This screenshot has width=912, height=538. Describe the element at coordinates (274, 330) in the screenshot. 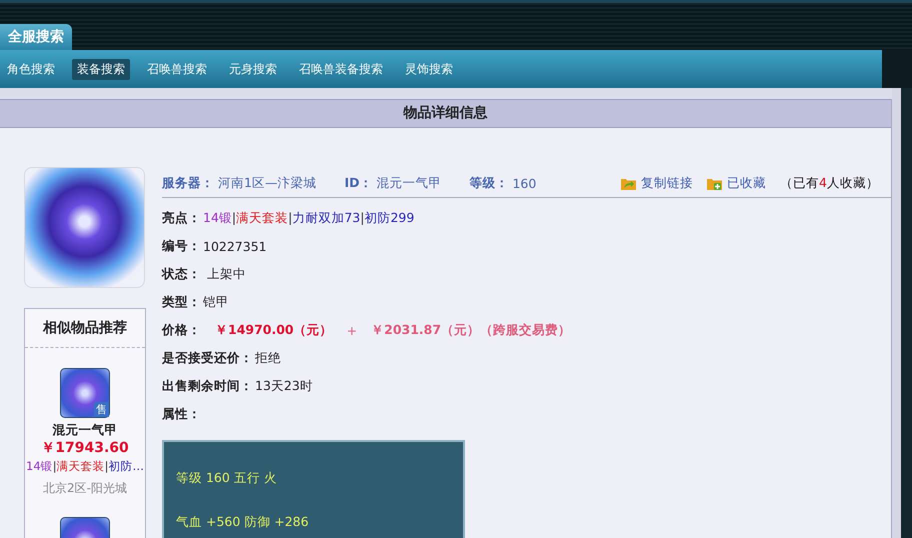

I see `price-value: ￥14970.00（元）` at that location.